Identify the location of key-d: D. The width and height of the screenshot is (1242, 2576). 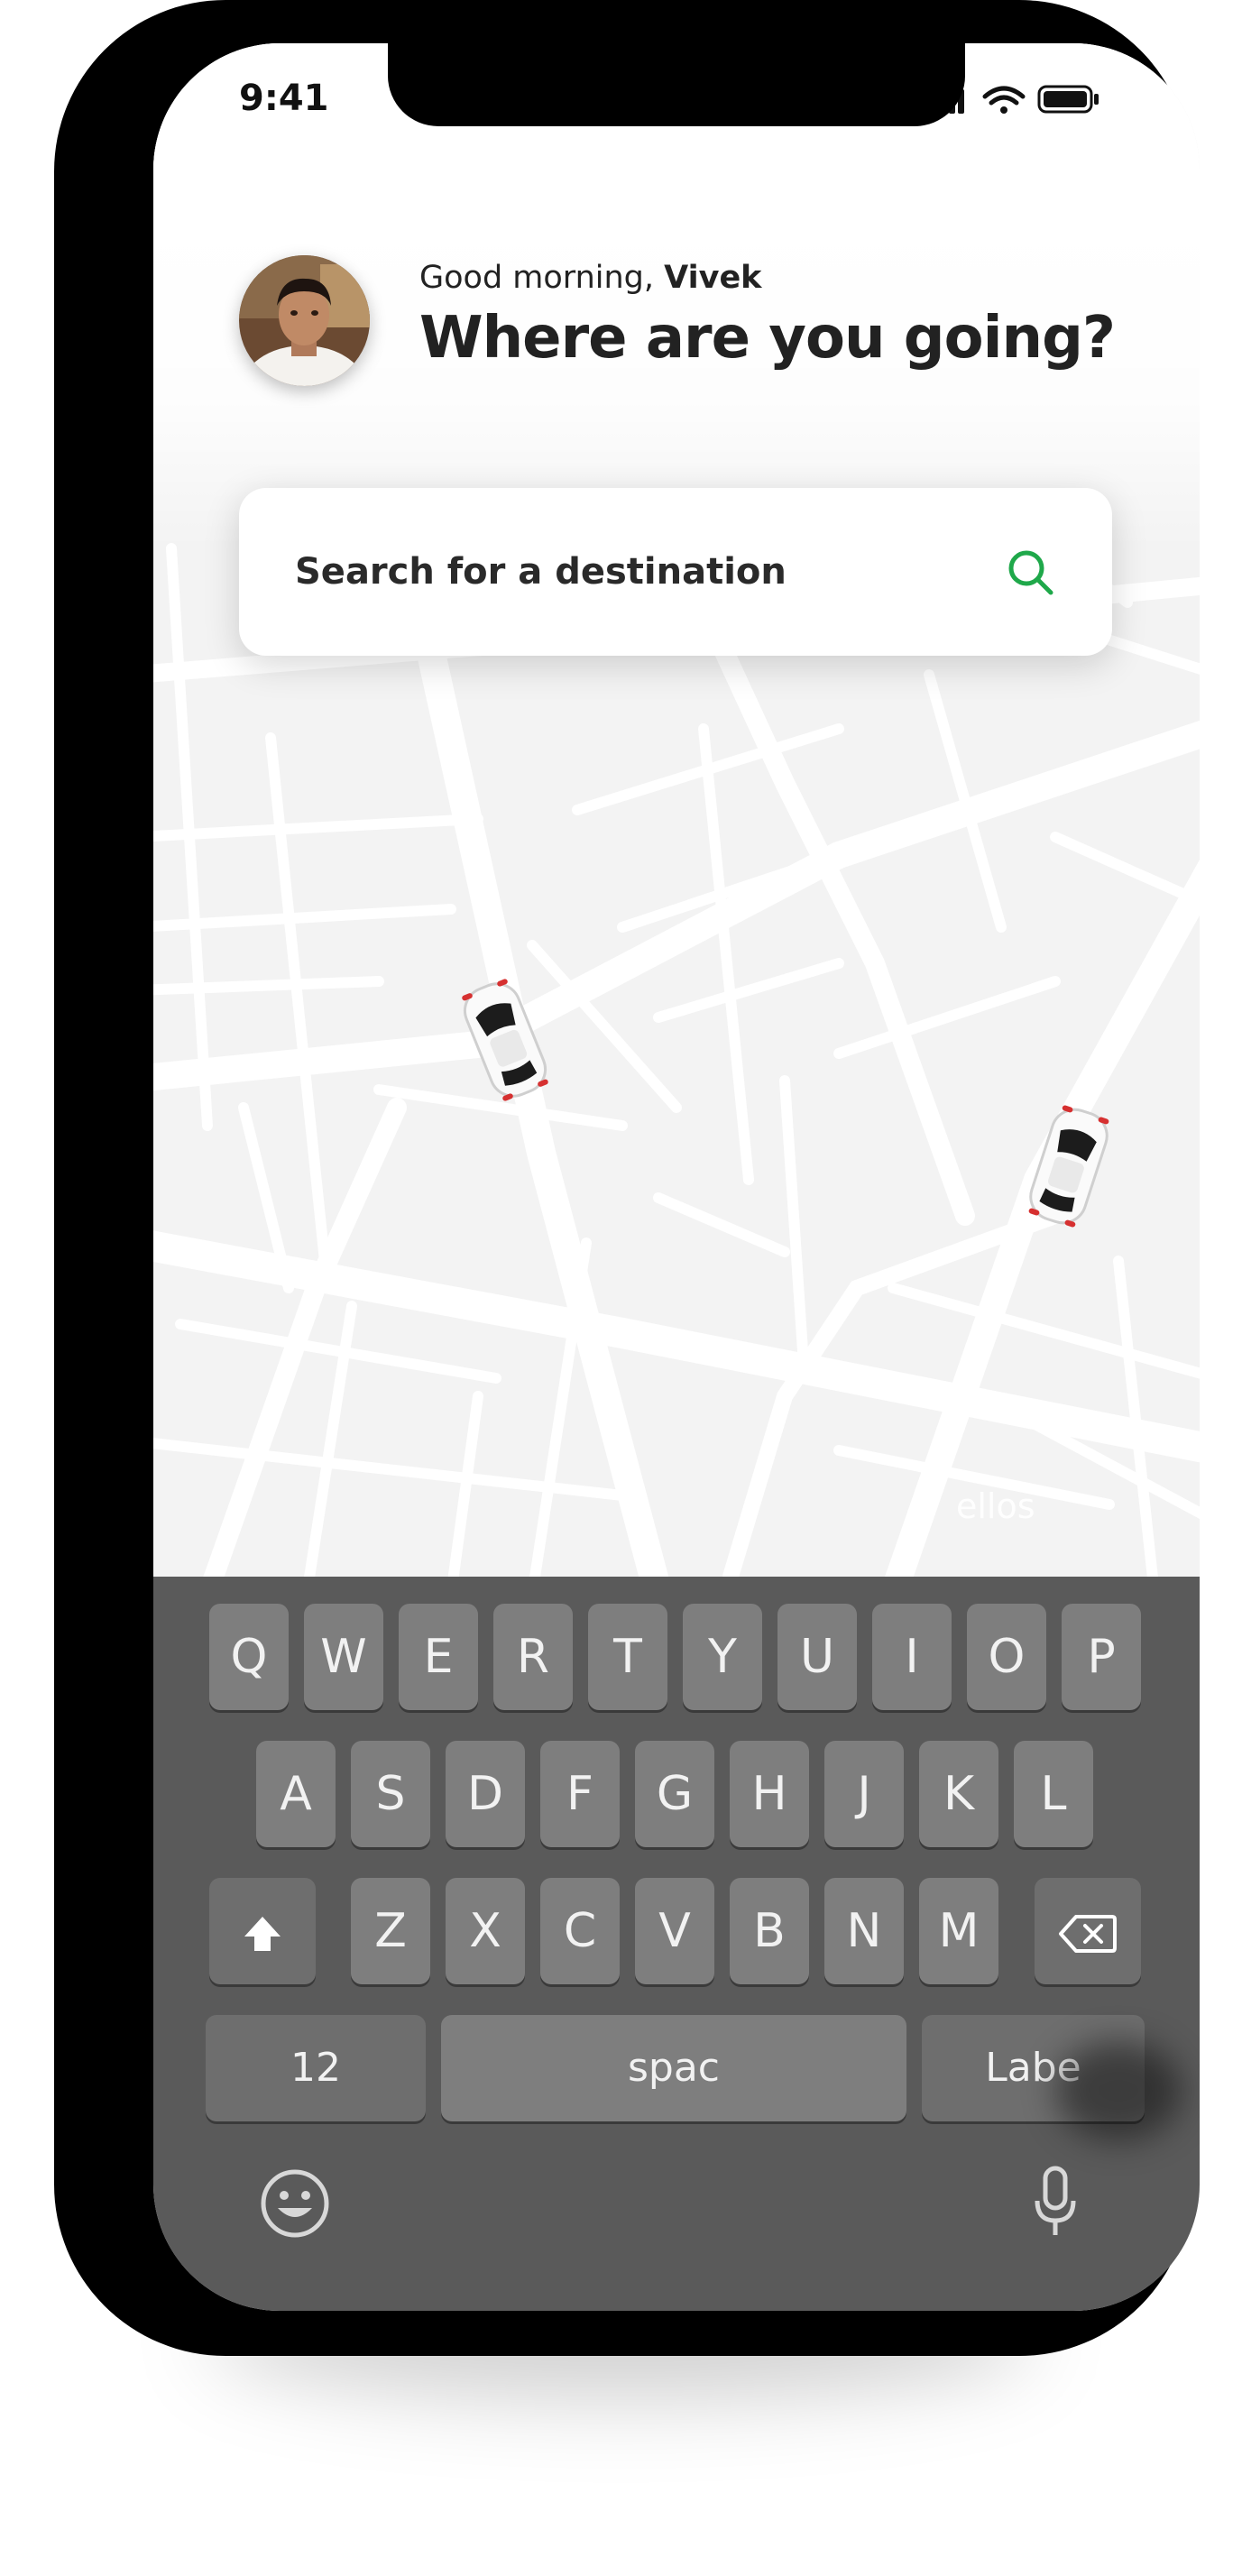
(485, 1794).